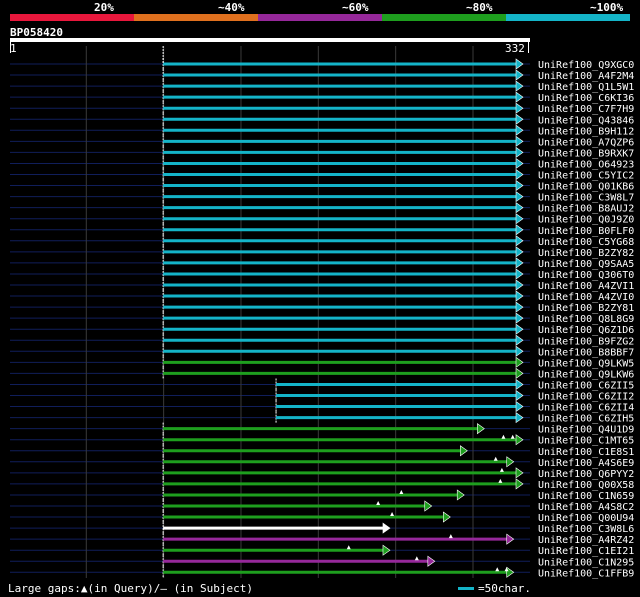 The width and height of the screenshot is (640, 597). Describe the element at coordinates (586, 485) in the screenshot. I see `hit-label: UniRef100_Q00X58` at that location.